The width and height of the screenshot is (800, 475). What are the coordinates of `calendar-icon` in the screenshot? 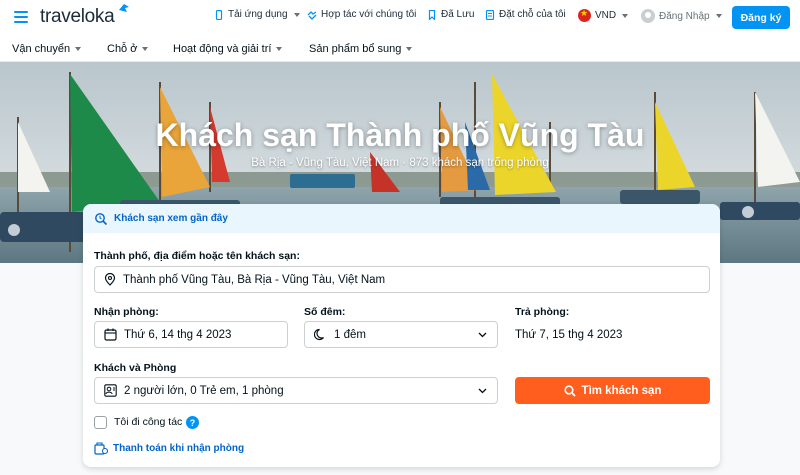 It's located at (110, 334).